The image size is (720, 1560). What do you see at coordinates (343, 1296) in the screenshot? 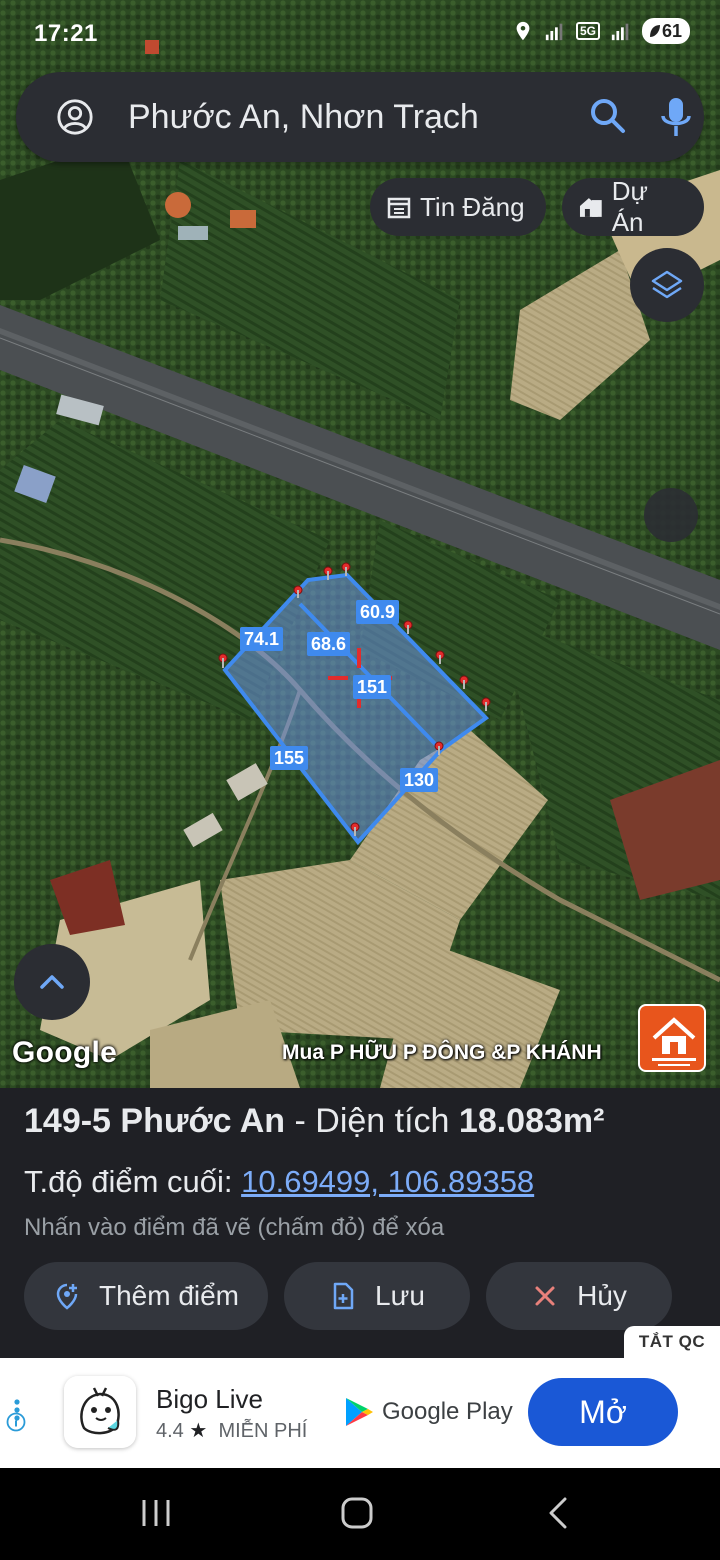
I see `add-file-icon` at bounding box center [343, 1296].